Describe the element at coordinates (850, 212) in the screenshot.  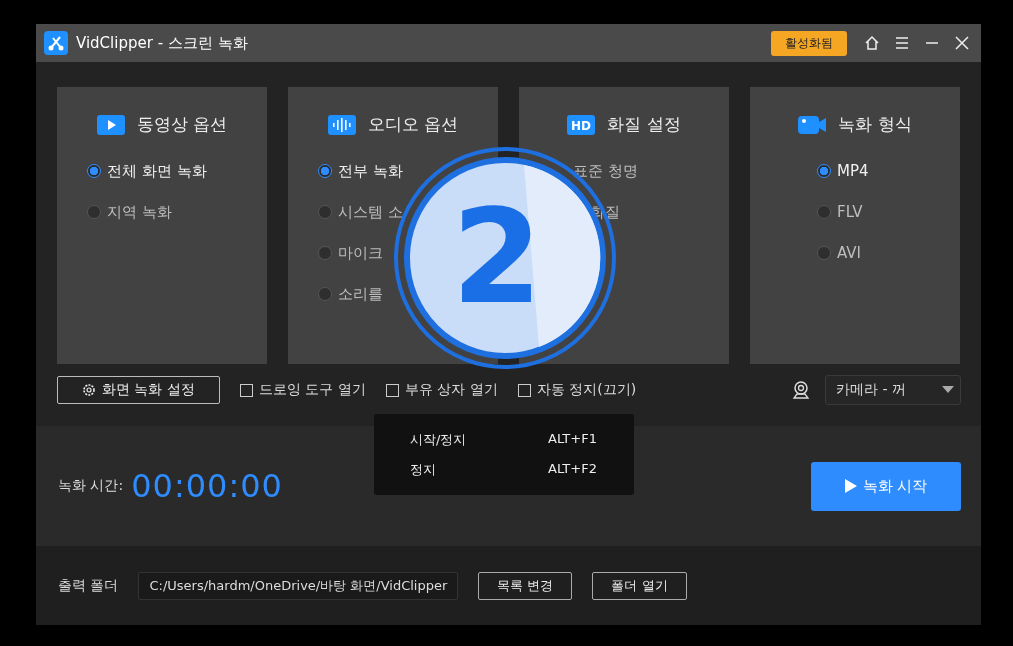
I see `option-label: FLV` at that location.